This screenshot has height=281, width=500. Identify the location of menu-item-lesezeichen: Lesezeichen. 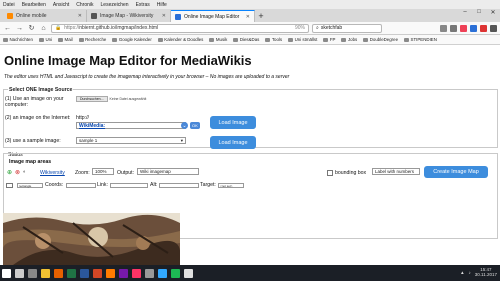
(115, 5).